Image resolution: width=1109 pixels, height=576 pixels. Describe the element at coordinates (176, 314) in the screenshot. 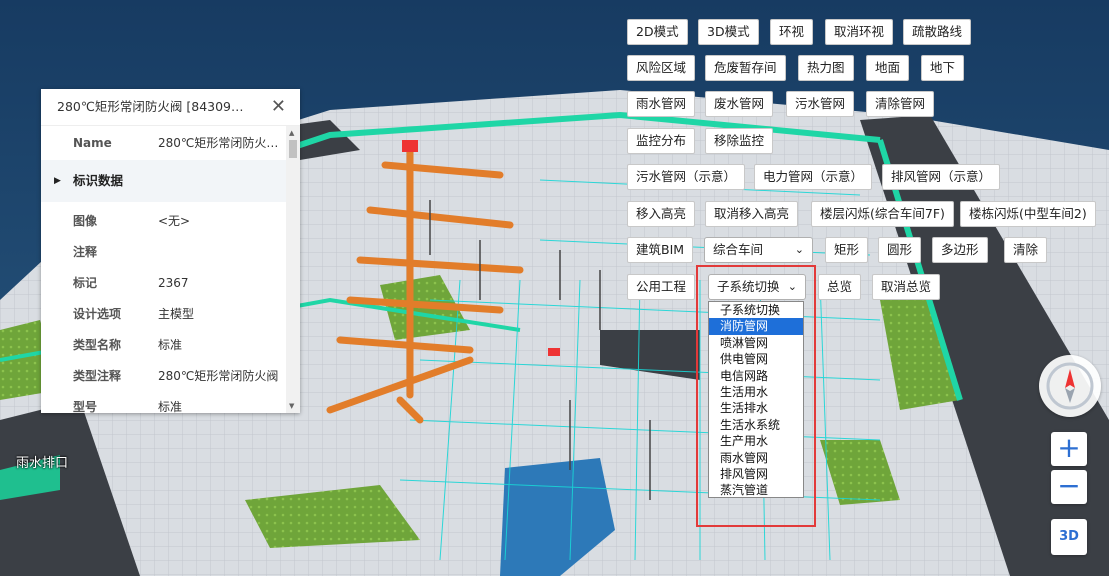

I see `property-value: 主模型` at that location.